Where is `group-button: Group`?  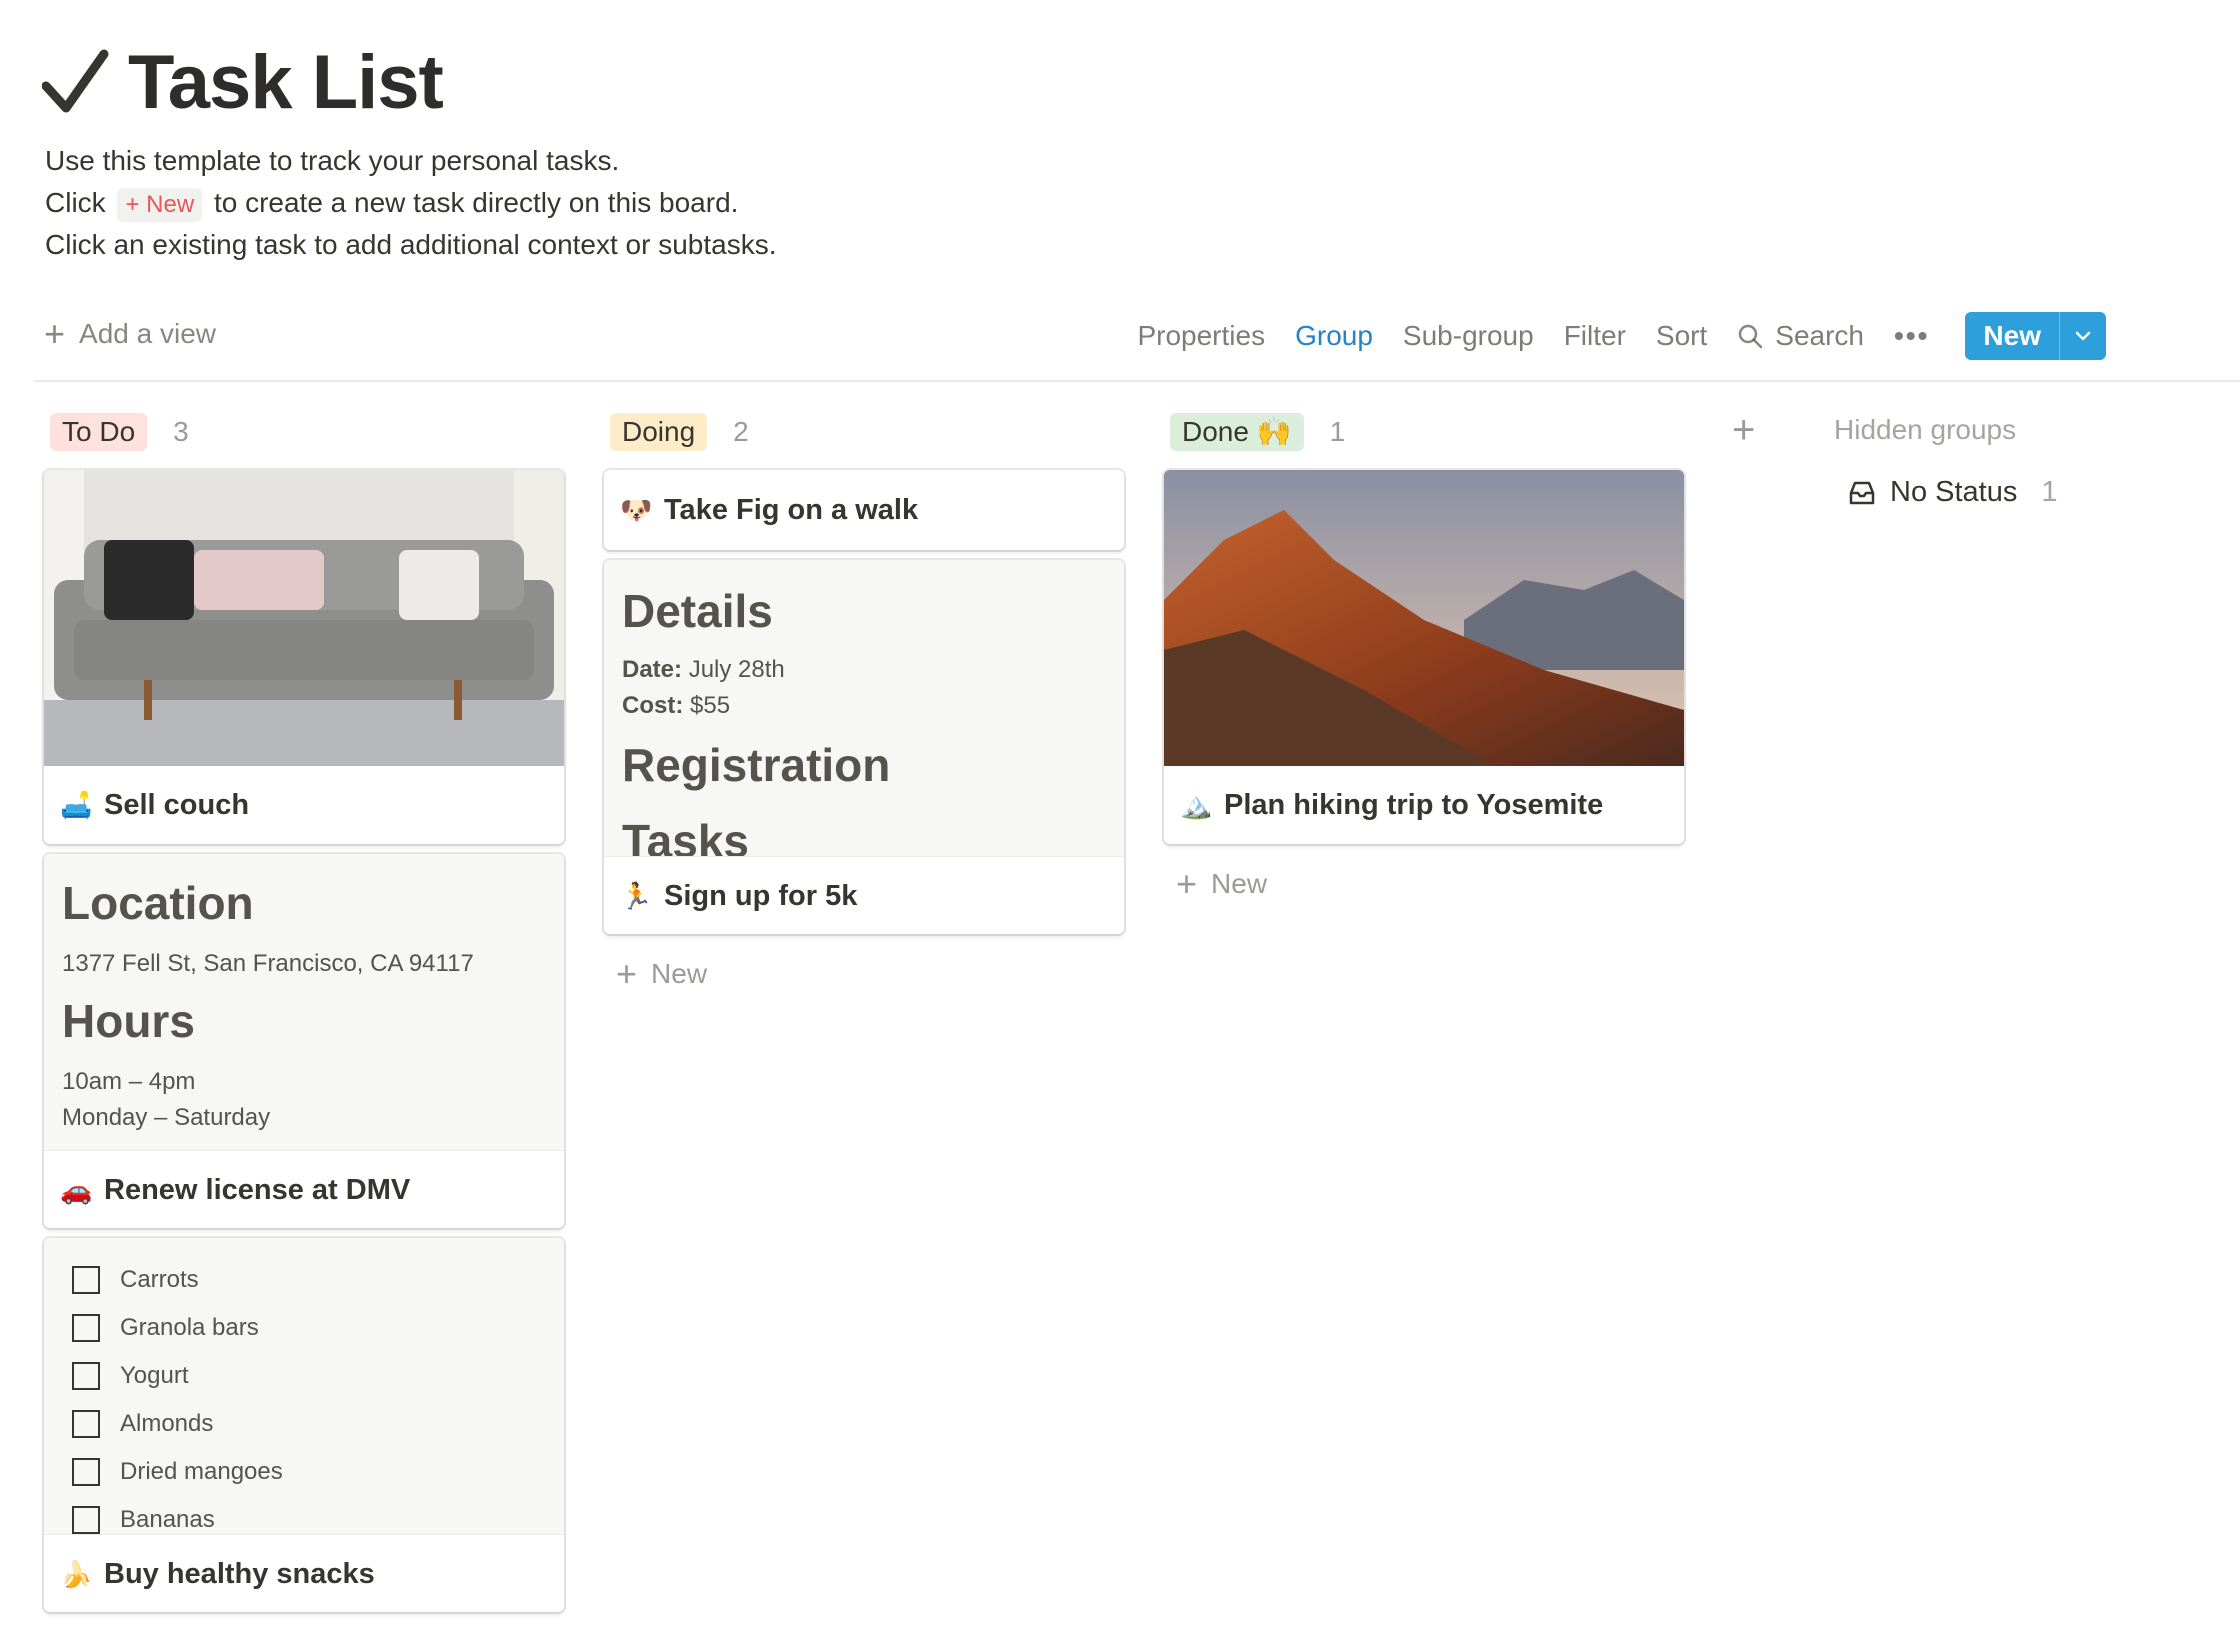 group-button: Group is located at coordinates (1334, 336).